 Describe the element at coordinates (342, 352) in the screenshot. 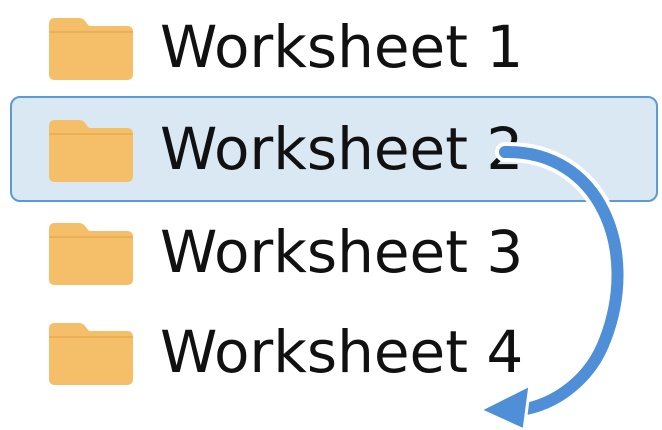

I see `item-label: Worksheet 4` at that location.